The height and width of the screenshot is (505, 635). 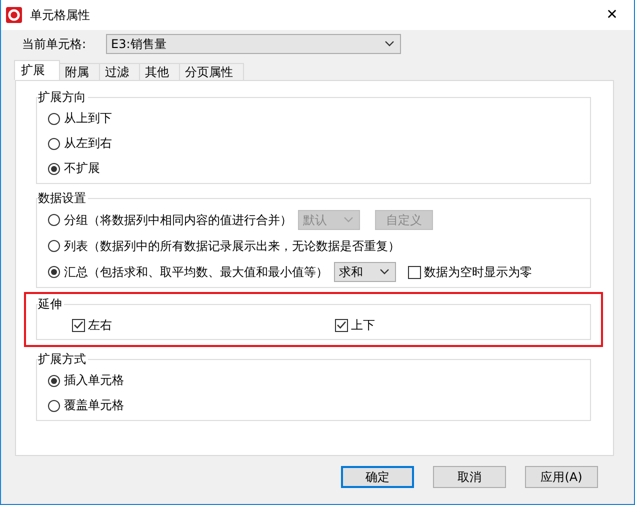 I want to click on checkbox-label: 上下, so click(x=363, y=325).